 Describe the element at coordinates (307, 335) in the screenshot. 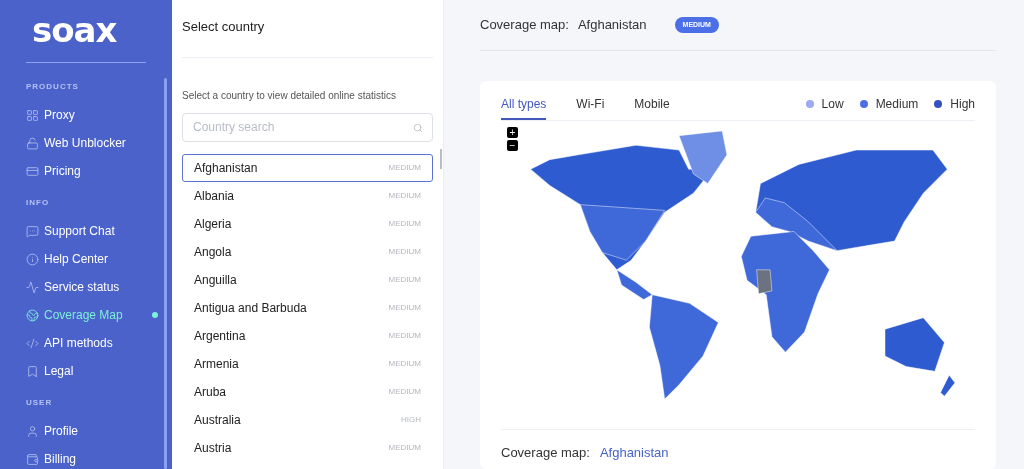

I see `country-row: Argentina MEDIUM` at that location.